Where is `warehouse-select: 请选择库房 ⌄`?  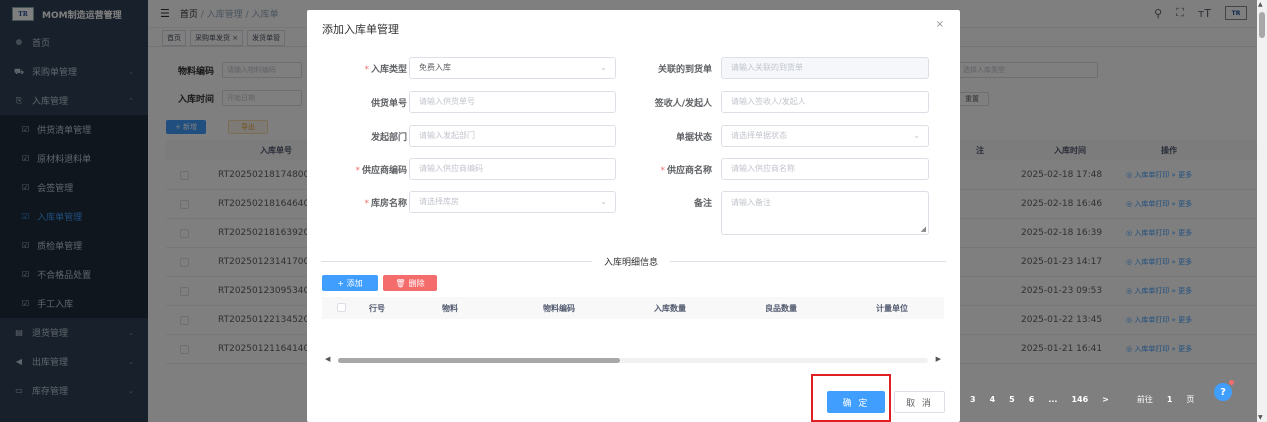 warehouse-select: 请选择库房 ⌄ is located at coordinates (512, 202).